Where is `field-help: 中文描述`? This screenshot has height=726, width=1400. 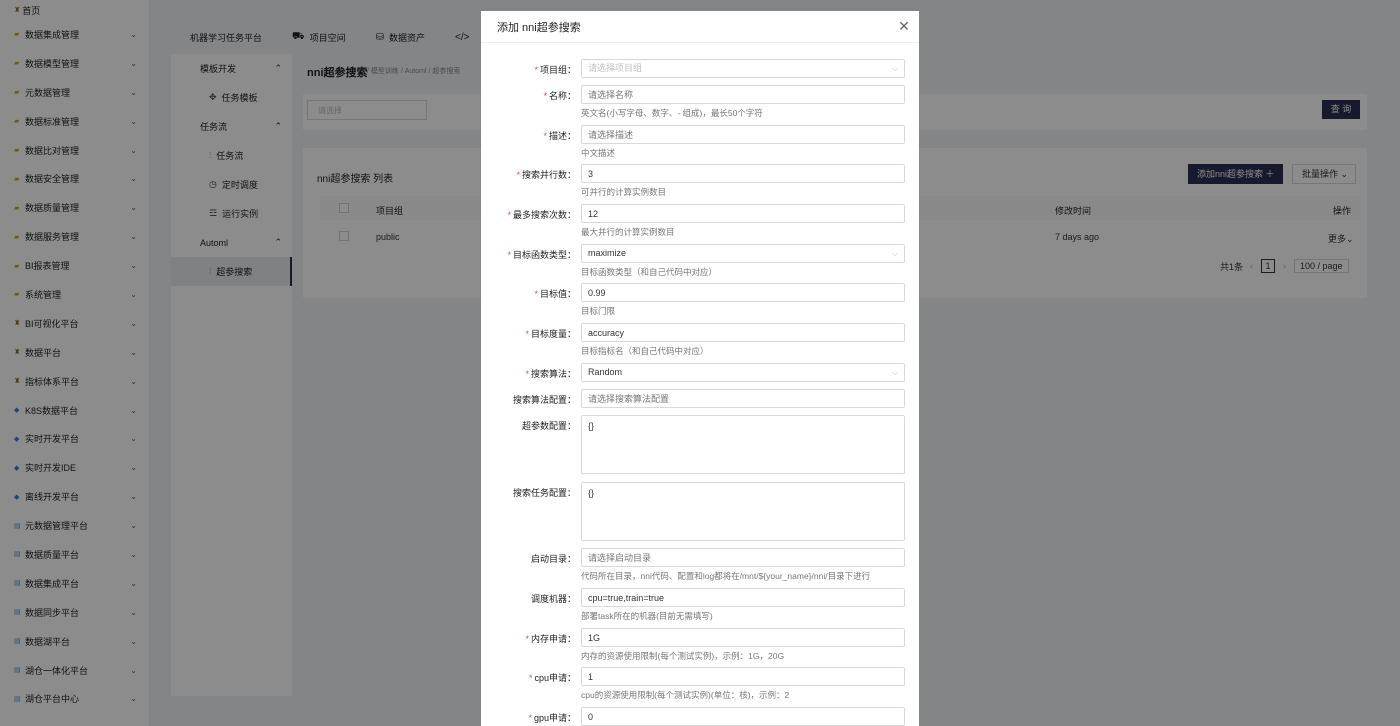 field-help: 中文描述 is located at coordinates (598, 153).